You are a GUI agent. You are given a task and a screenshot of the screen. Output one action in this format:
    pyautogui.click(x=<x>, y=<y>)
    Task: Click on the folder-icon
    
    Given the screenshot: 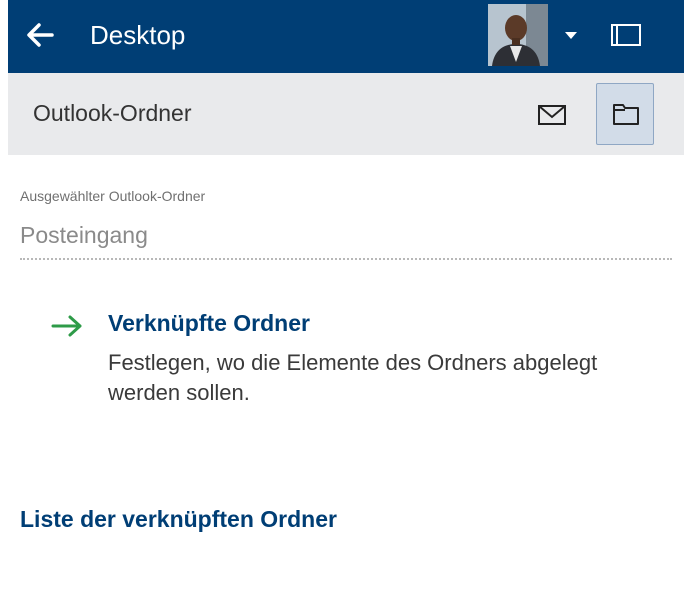 What is the action you would take?
    pyautogui.click(x=626, y=114)
    